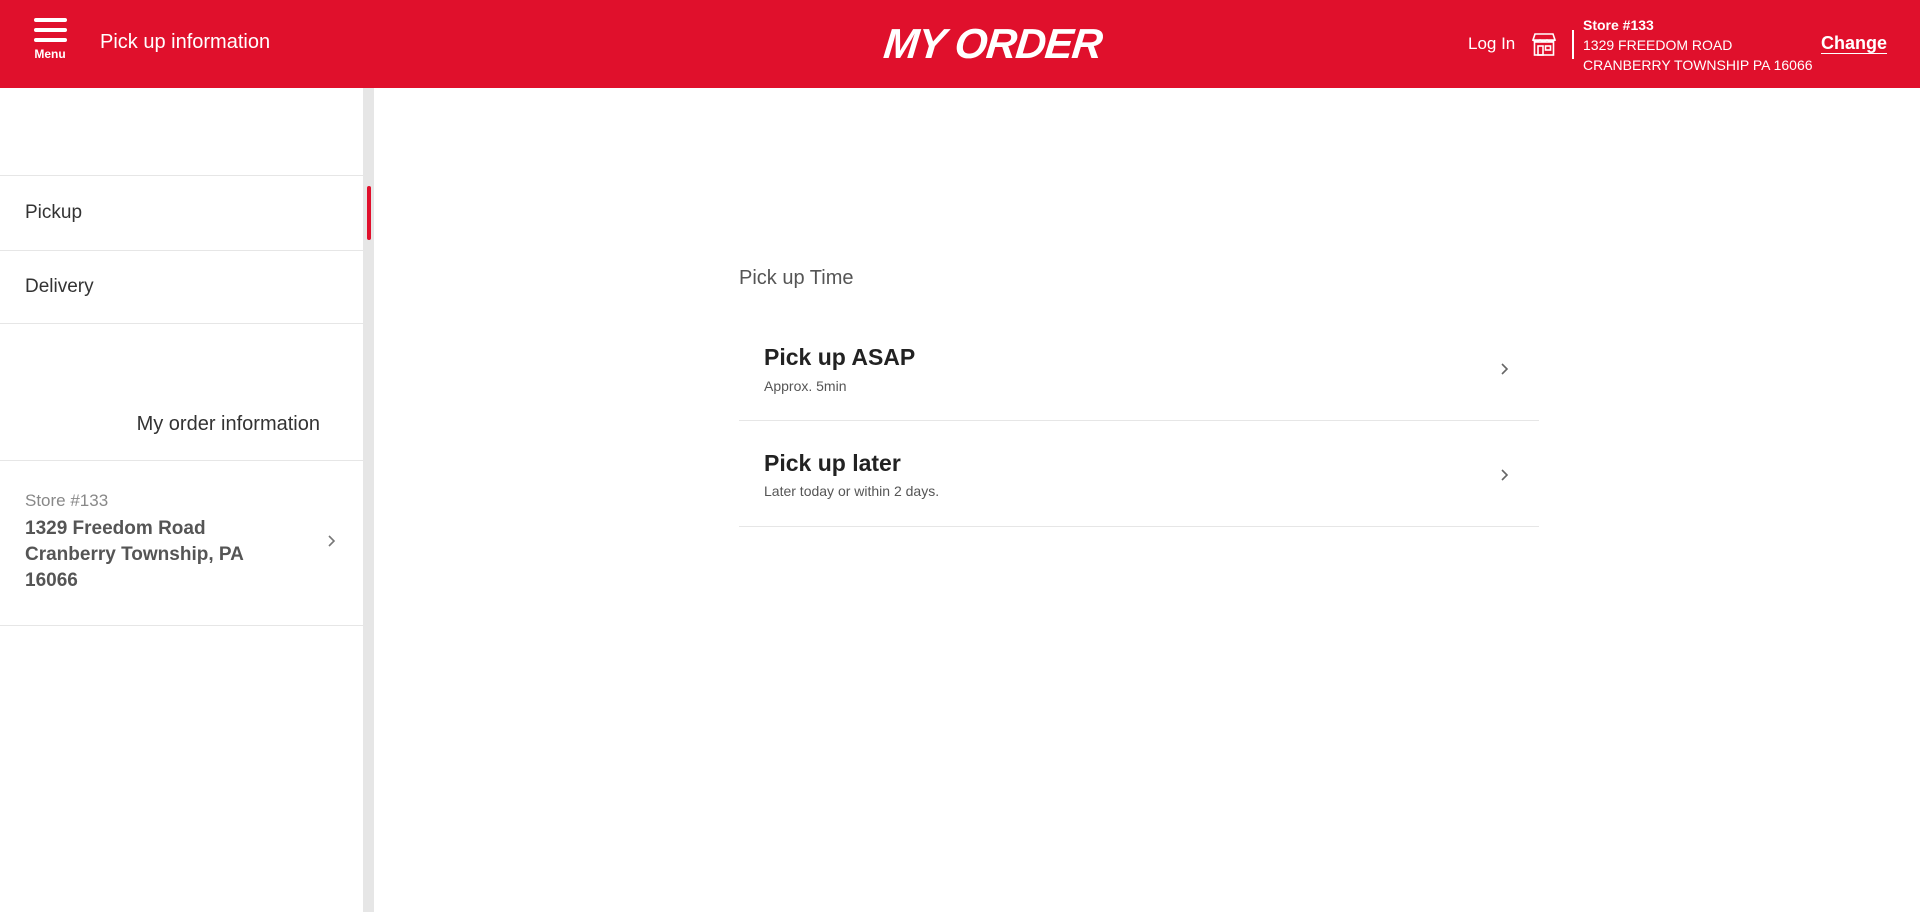 The image size is (1920, 912). What do you see at coordinates (852, 491) in the screenshot?
I see `option-subtitle: Later today or within 2 days.` at bounding box center [852, 491].